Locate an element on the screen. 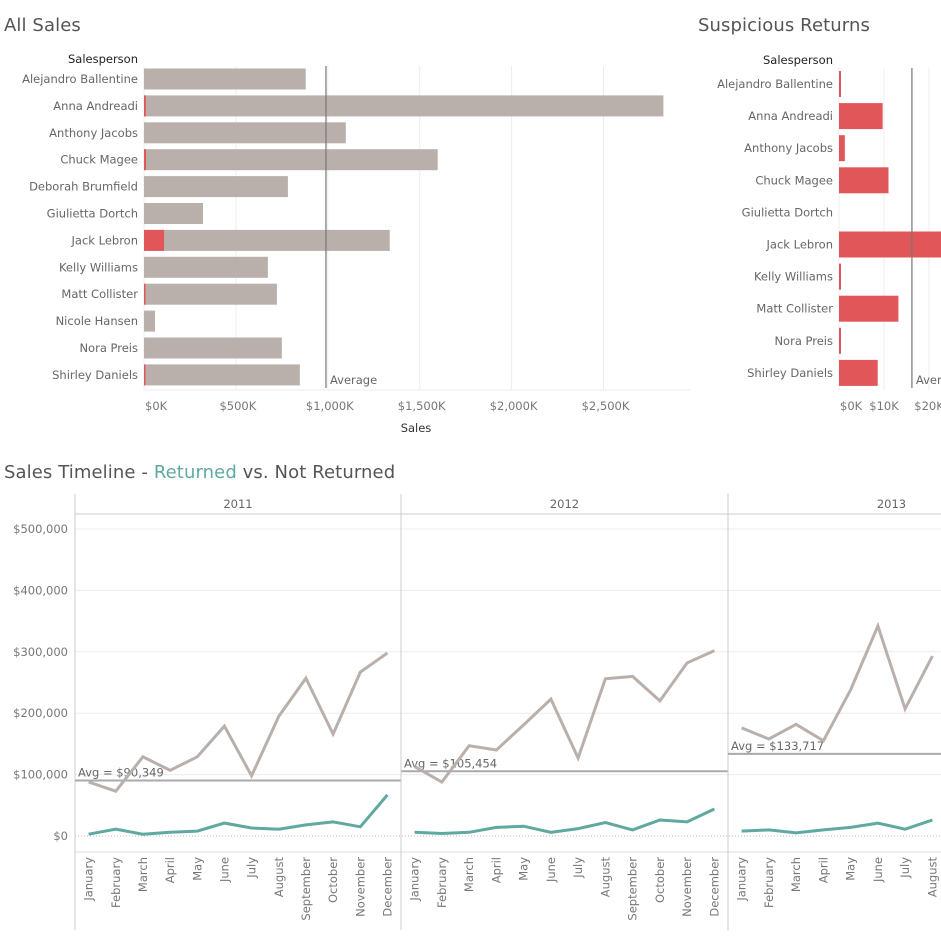 Image resolution: width=941 pixels, height=941 pixels. line-not-returned-2012 is located at coordinates (564, 716).